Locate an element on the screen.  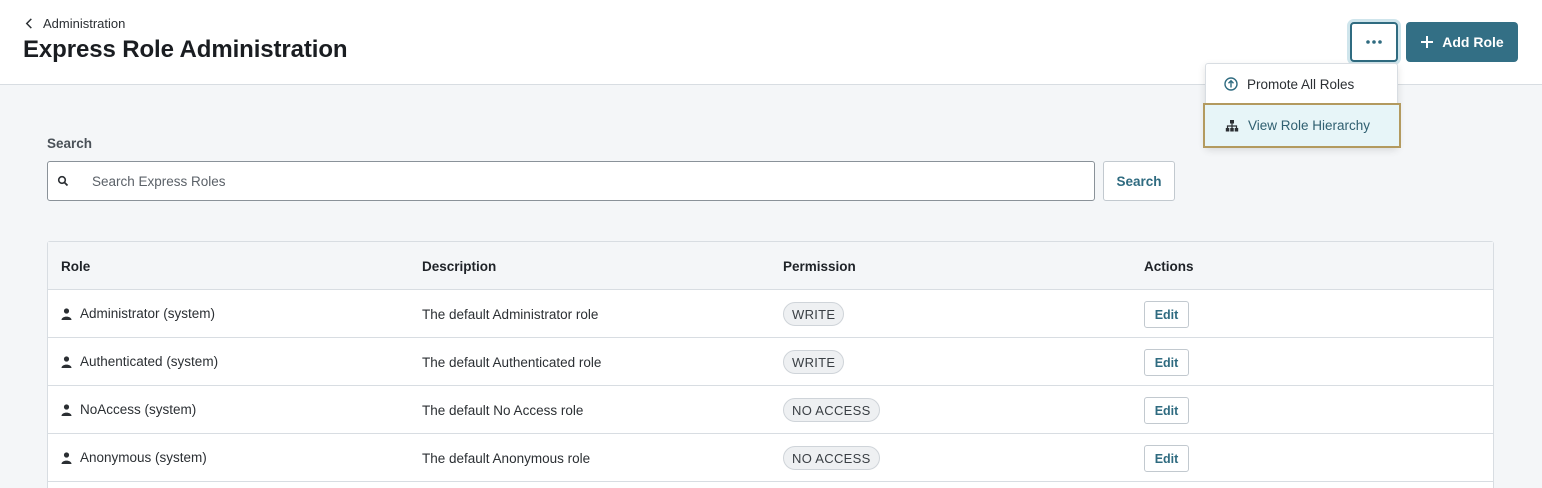
role-name: Administrator (system) is located at coordinates (148, 313).